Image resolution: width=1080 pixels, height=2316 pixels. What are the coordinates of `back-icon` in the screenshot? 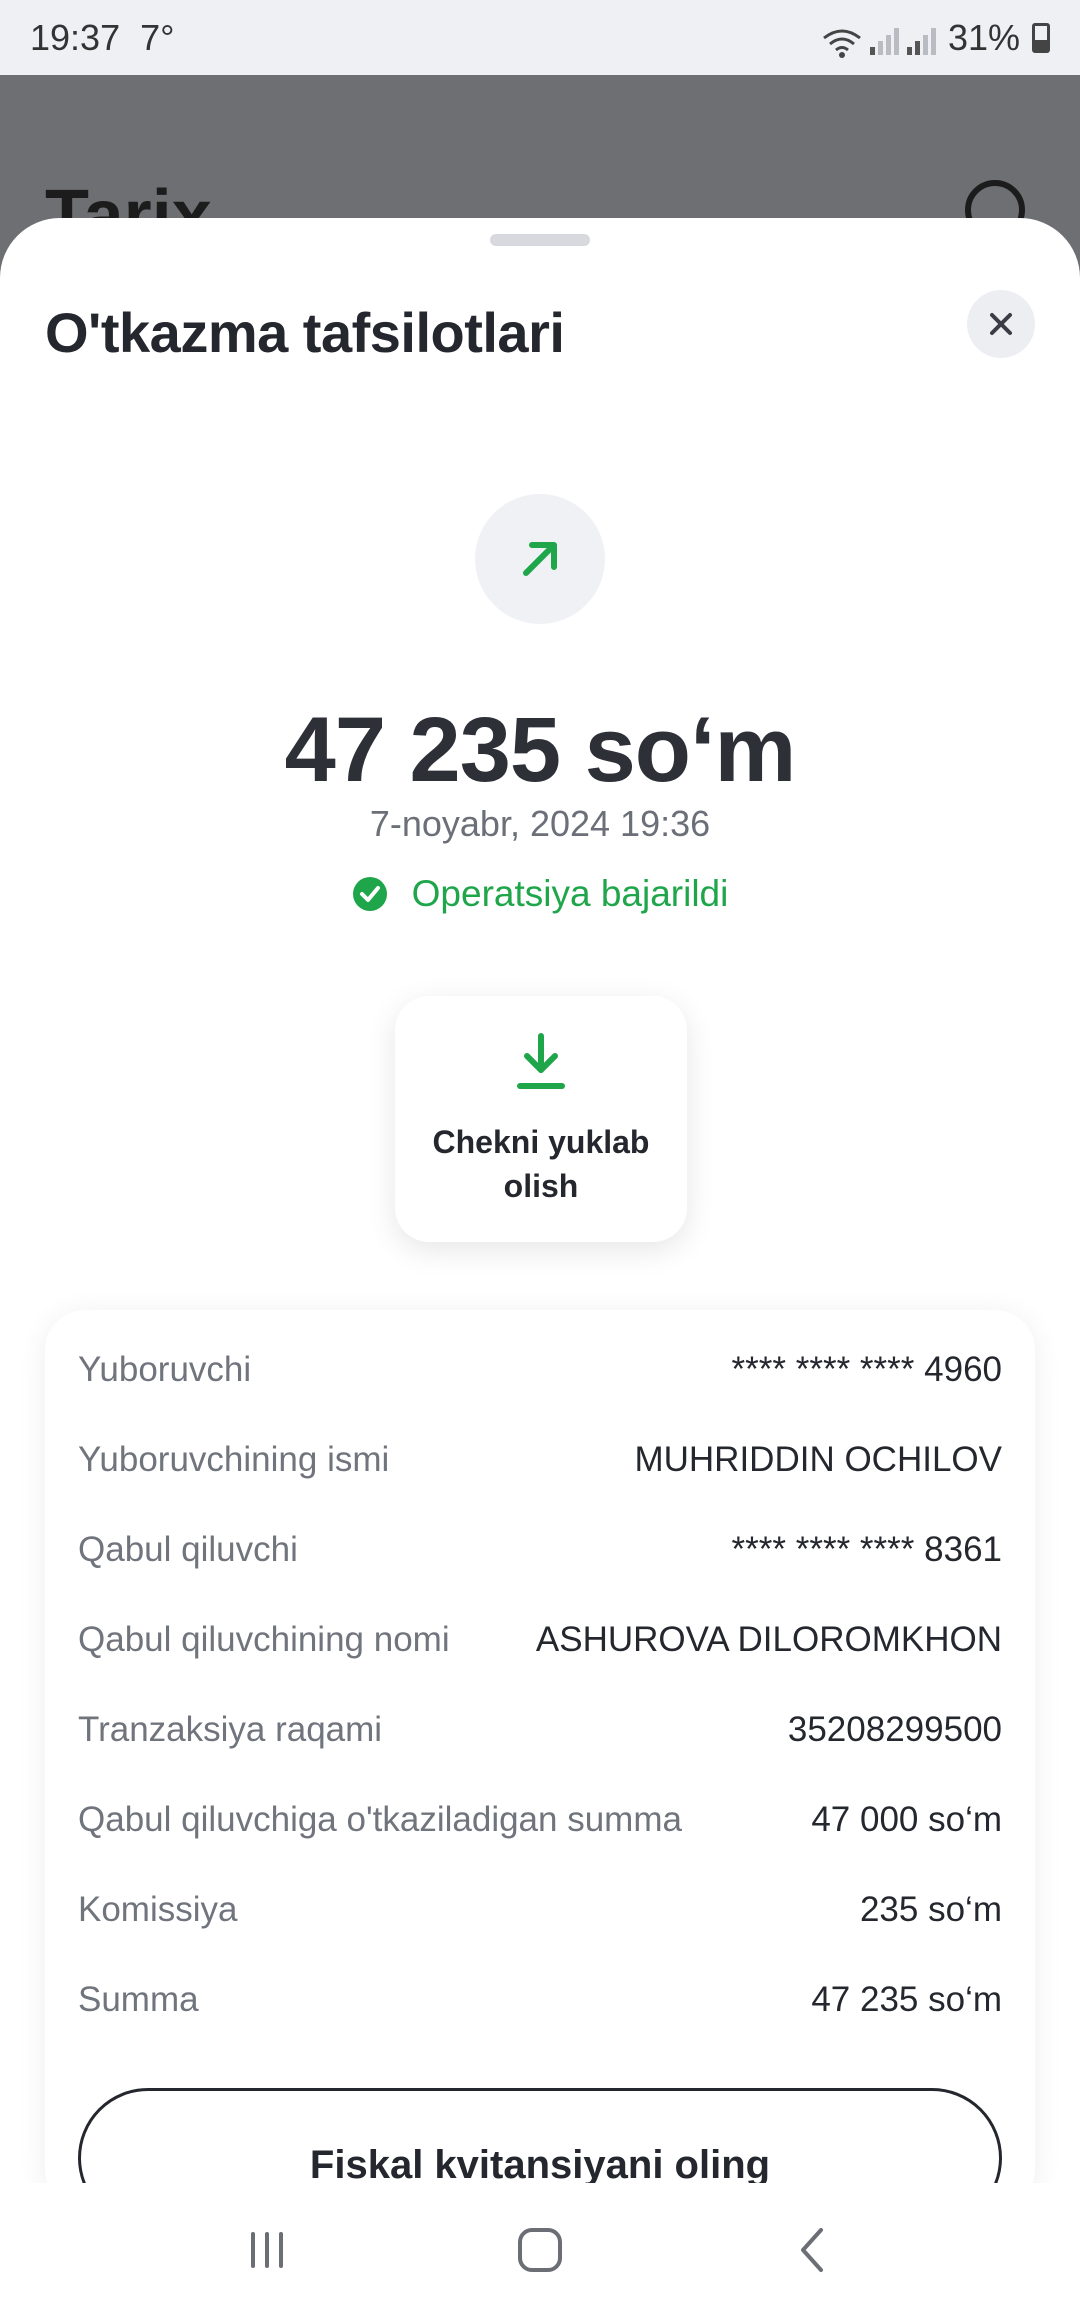 It's located at (812, 2249).